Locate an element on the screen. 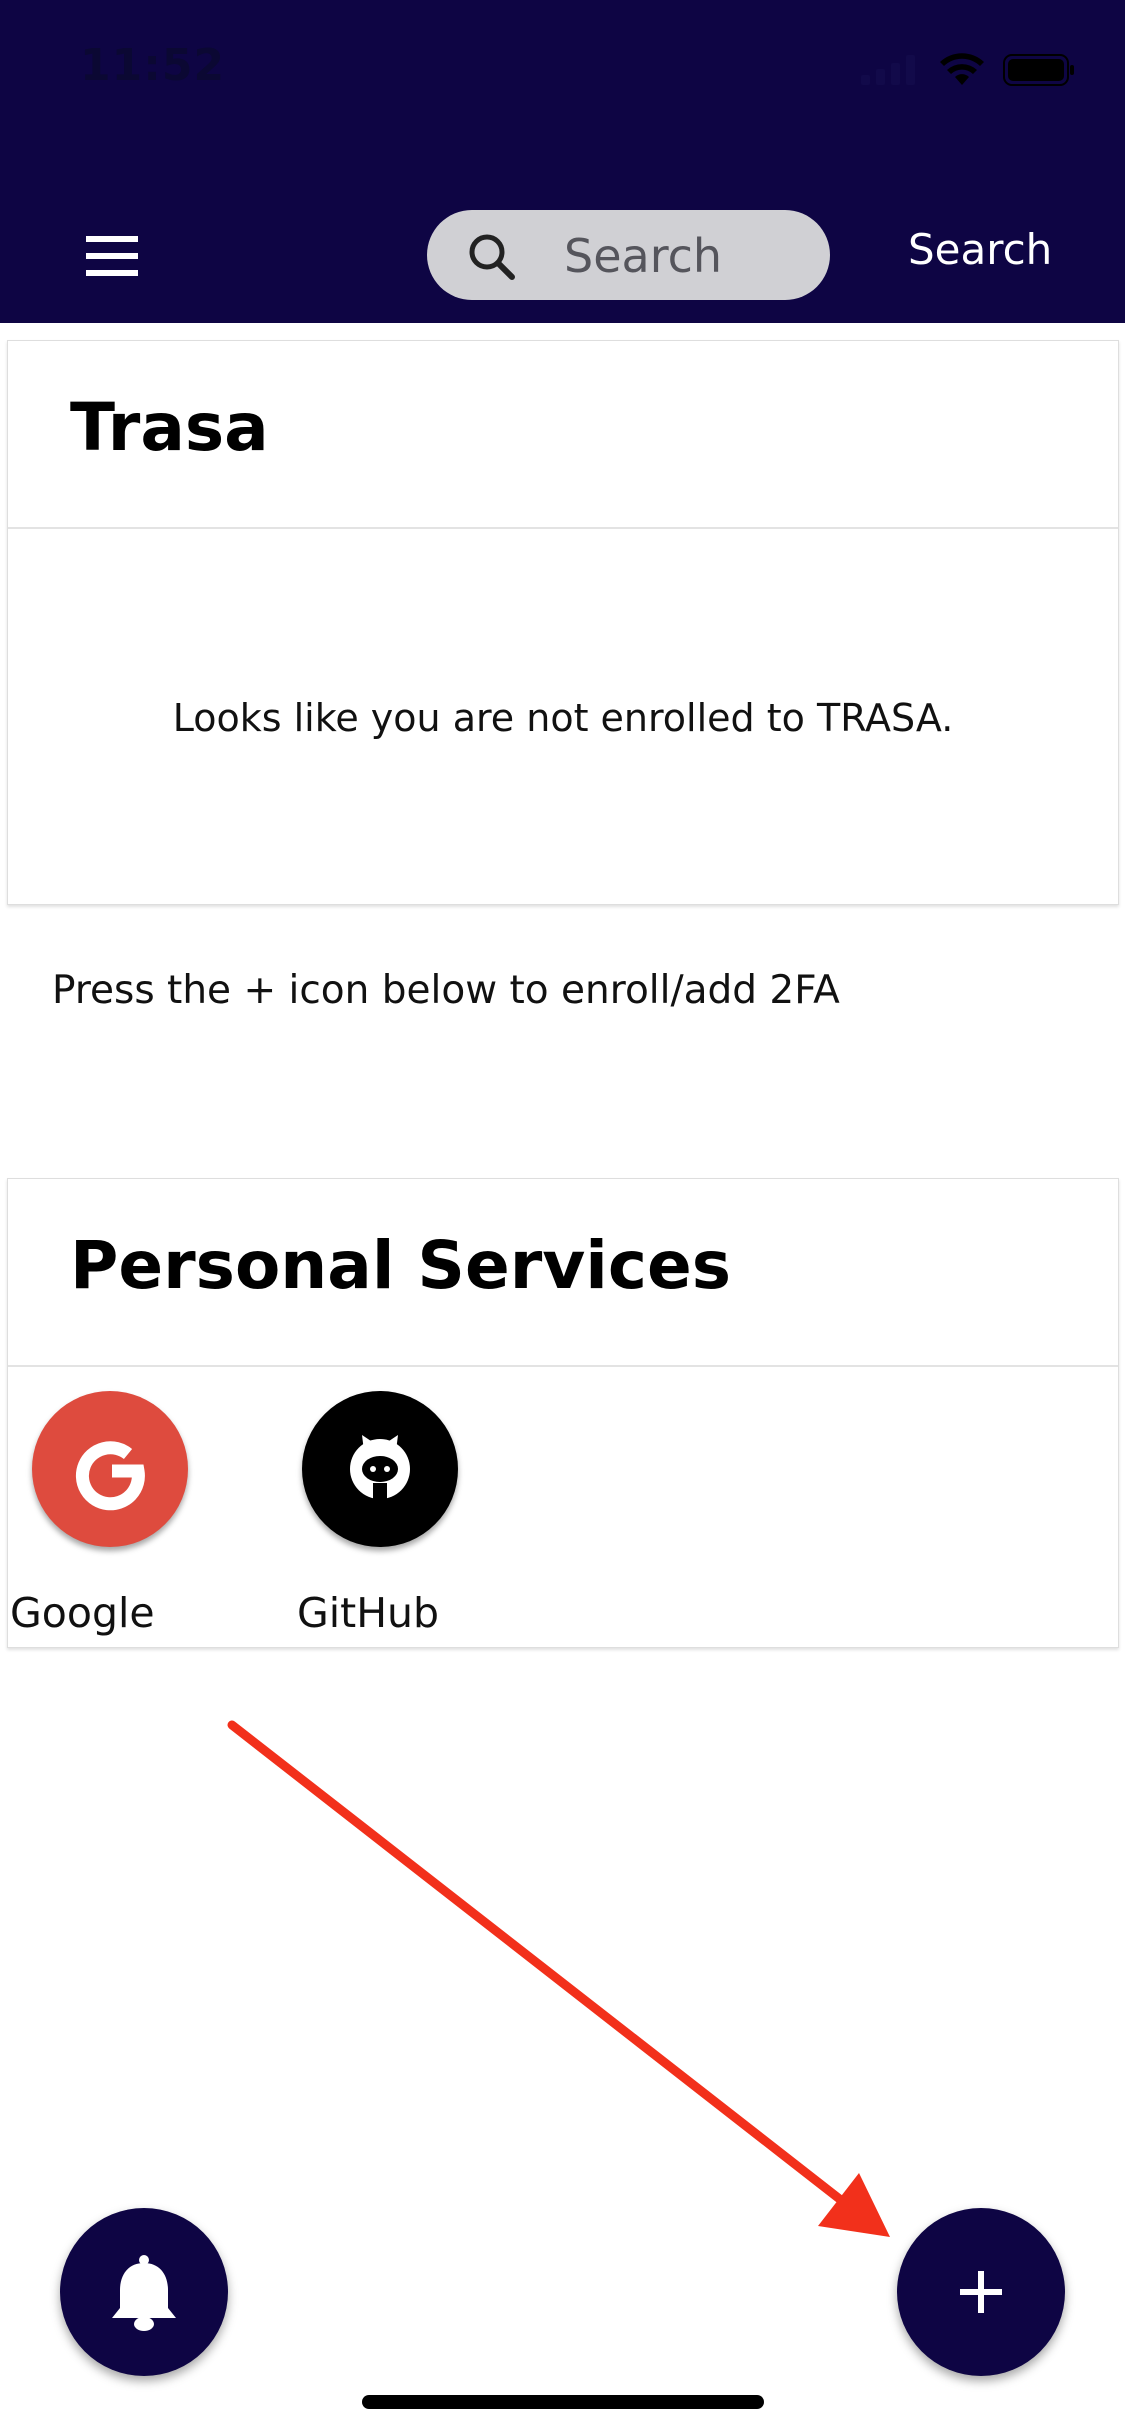 This screenshot has height=2436, width=1125. app-header: 11:52 Search is located at coordinates (562, 161).